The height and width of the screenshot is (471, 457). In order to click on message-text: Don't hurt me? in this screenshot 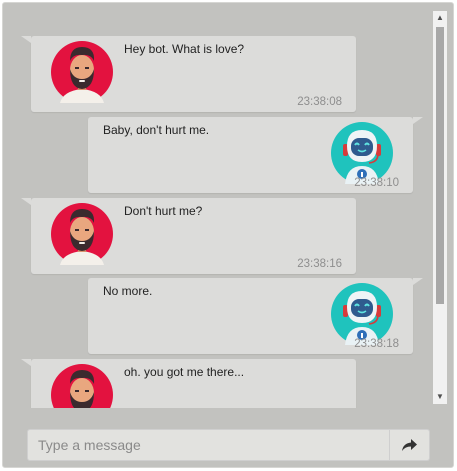, I will do `click(163, 211)`.